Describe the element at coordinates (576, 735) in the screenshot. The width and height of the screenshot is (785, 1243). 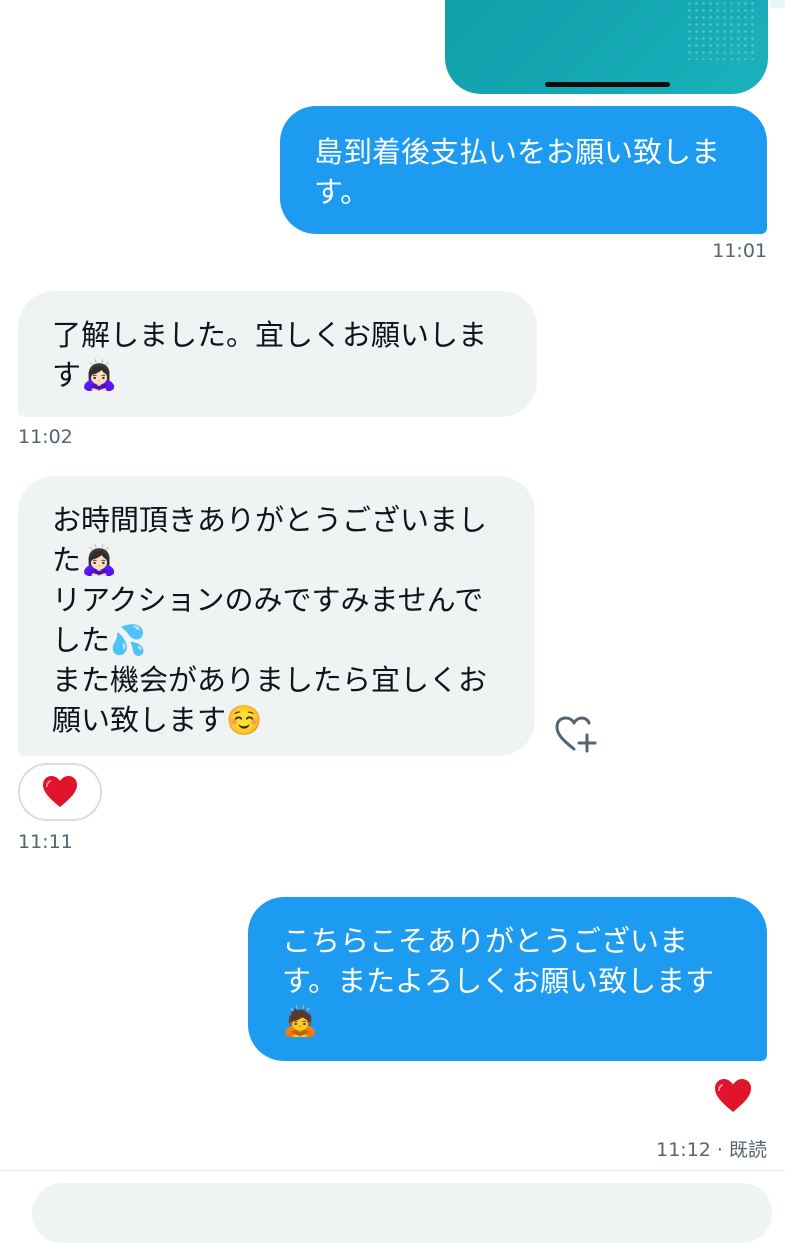
I see `heart-plus-icon` at that location.